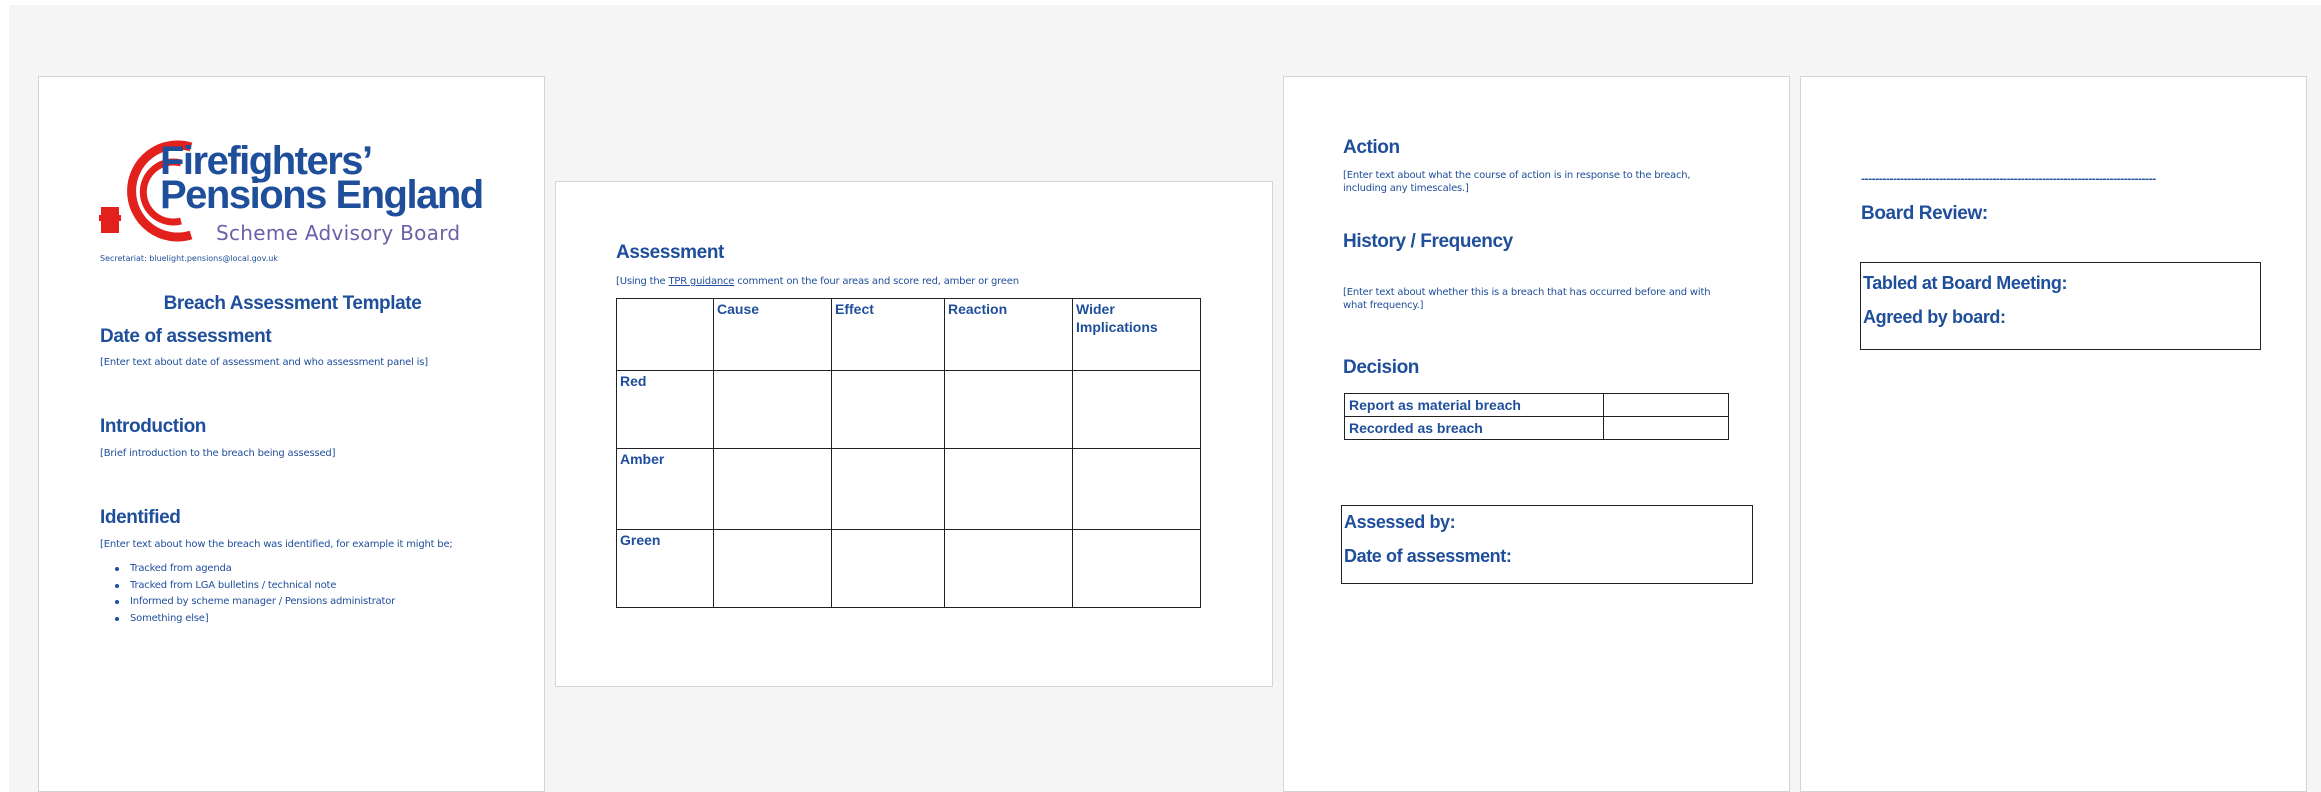 The height and width of the screenshot is (792, 2321). What do you see at coordinates (310, 620) in the screenshot?
I see `list-item: Something else]` at bounding box center [310, 620].